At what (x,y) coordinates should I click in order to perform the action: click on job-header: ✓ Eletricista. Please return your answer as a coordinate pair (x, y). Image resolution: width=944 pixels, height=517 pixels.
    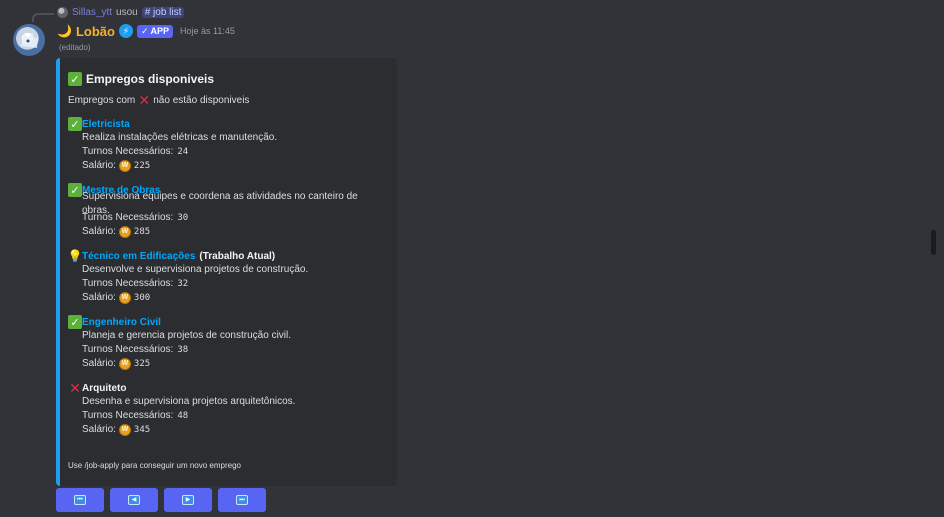
    Looking at the image, I should click on (227, 124).